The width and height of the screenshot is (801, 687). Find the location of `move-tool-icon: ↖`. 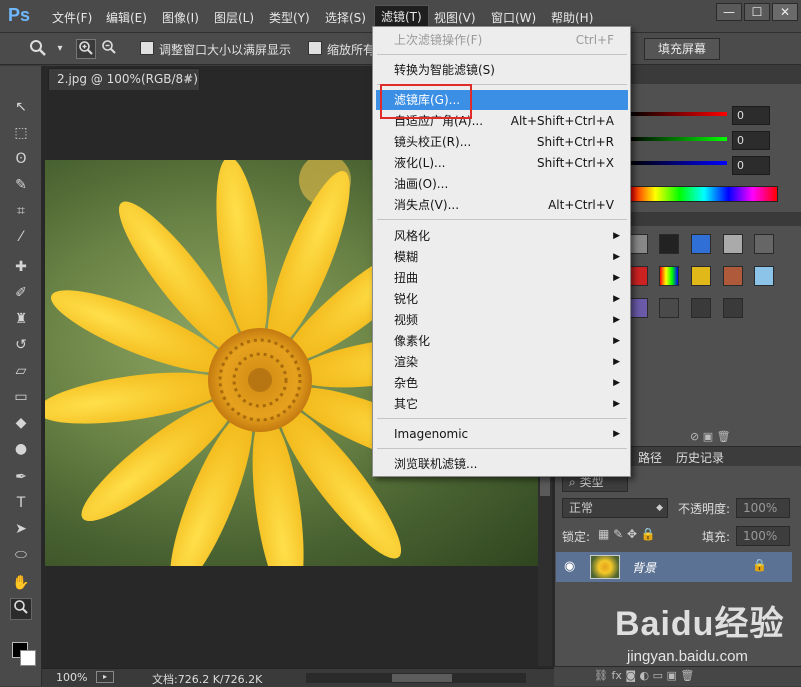

move-tool-icon: ↖ is located at coordinates (21, 107).